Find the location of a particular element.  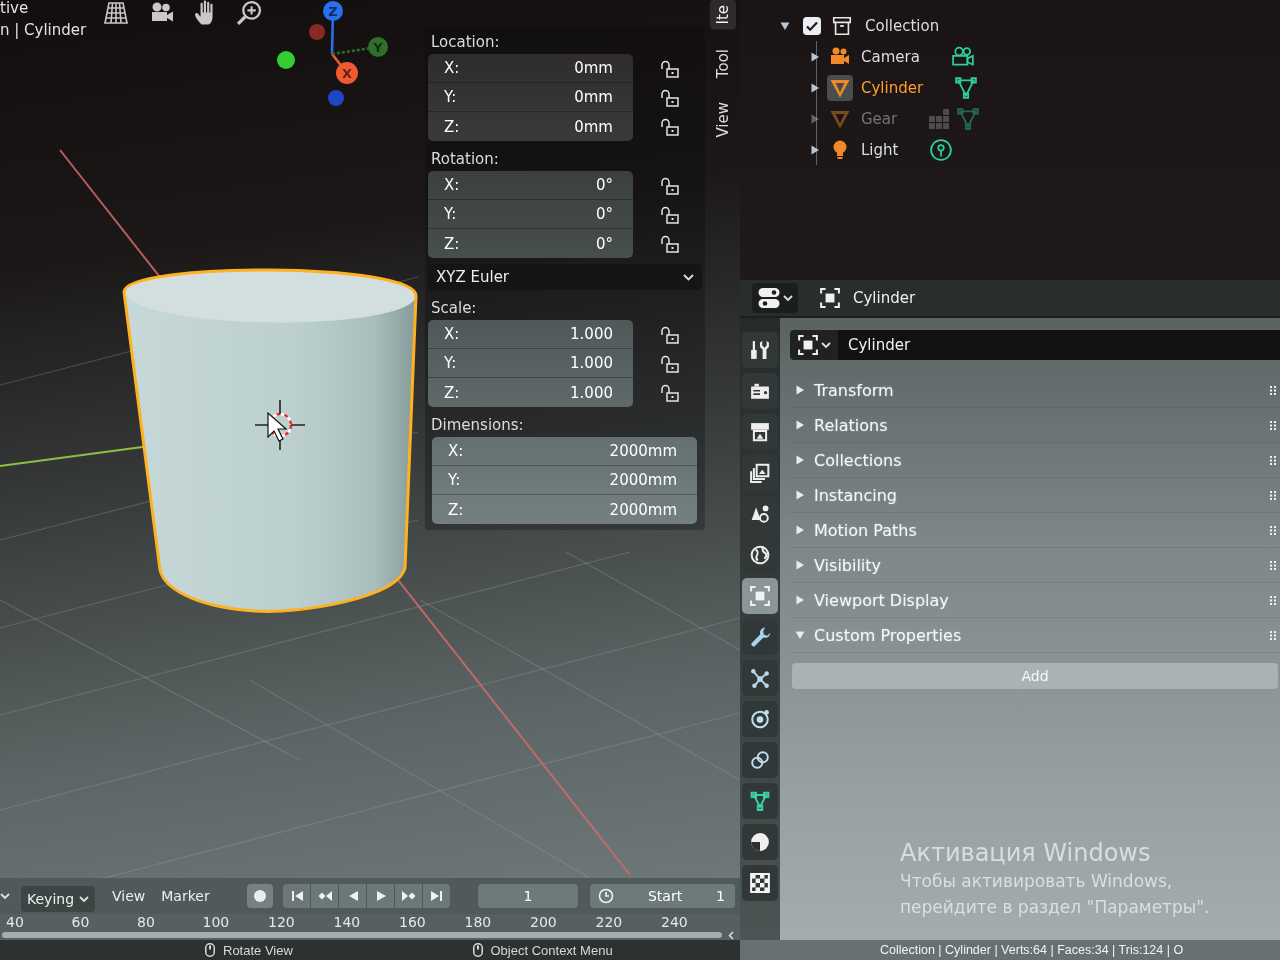

mesh-triangle-icon is located at coordinates (966, 87).